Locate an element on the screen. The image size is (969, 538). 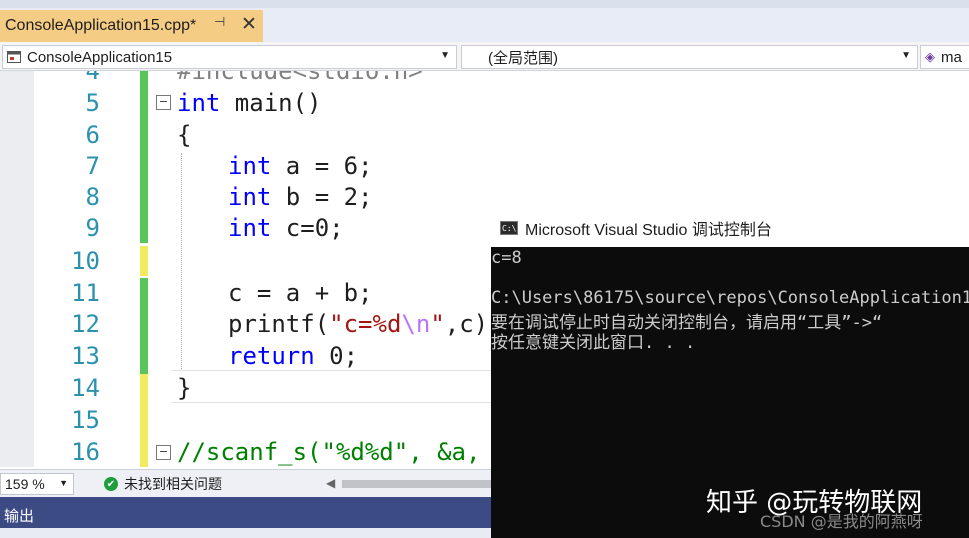
line-number: 12 is located at coordinates (85, 324).